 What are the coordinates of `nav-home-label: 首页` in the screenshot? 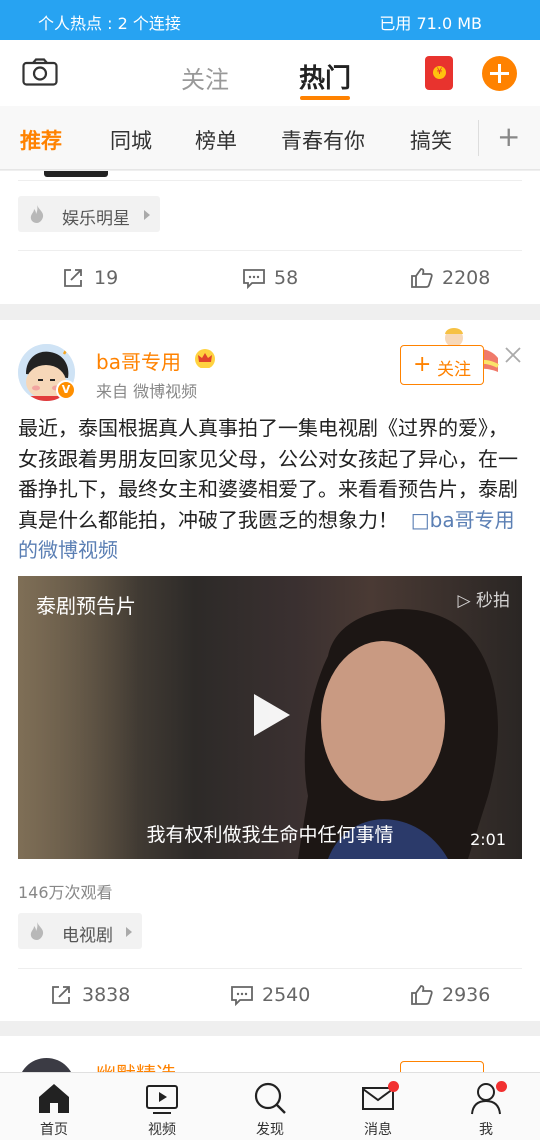 It's located at (54, 1130).